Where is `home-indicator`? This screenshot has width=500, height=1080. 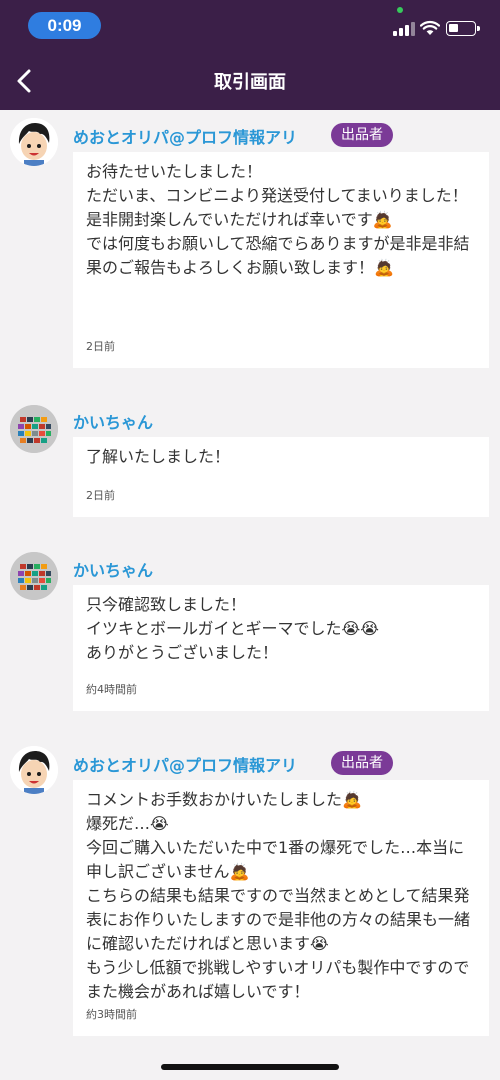
home-indicator is located at coordinates (250, 1067).